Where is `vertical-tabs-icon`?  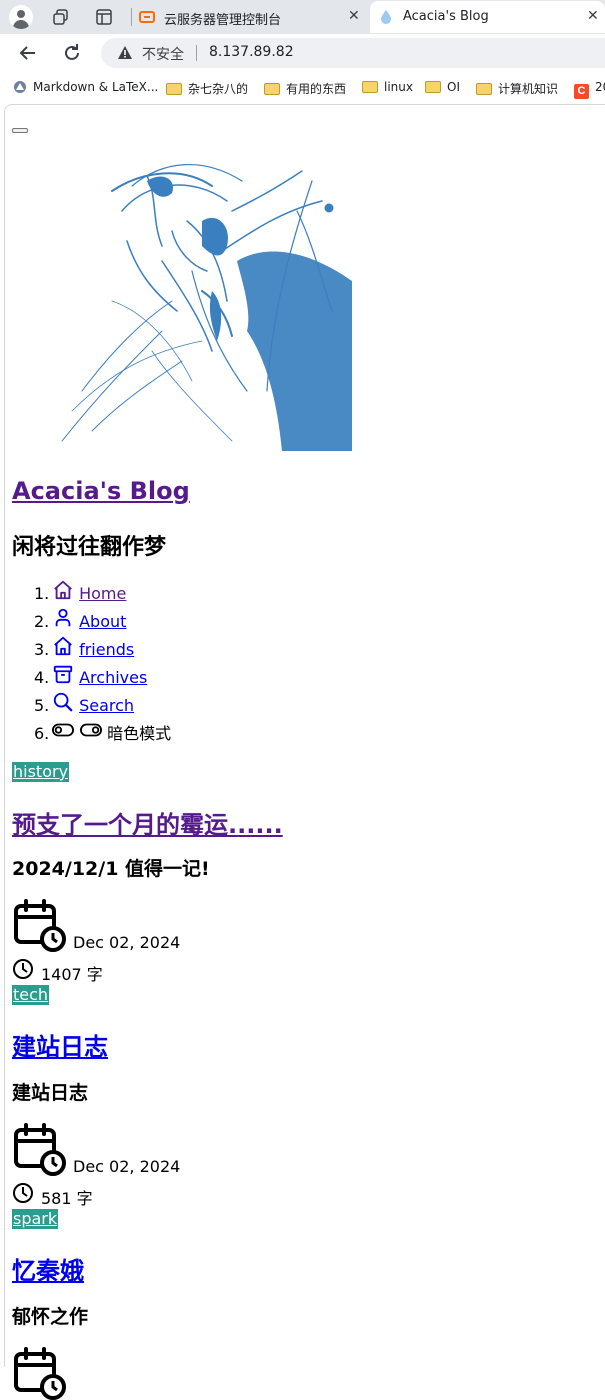 vertical-tabs-icon is located at coordinates (104, 17).